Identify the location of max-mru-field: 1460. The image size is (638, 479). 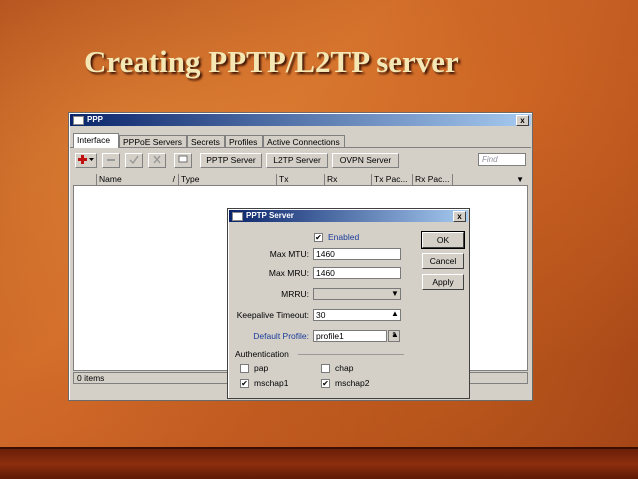
(357, 273).